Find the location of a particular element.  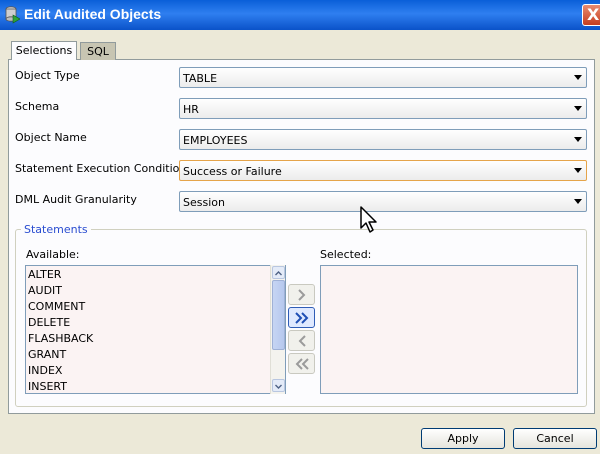

object-type-dropdown: TABLE is located at coordinates (383, 77).